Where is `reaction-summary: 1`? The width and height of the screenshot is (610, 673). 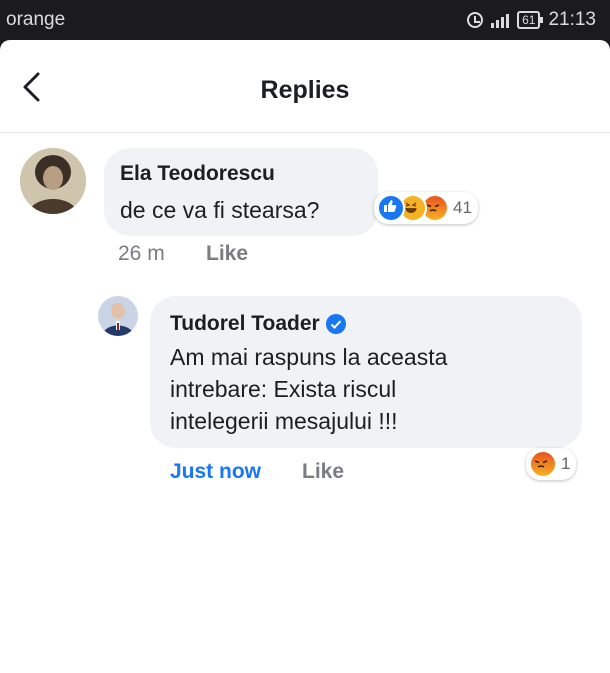
reaction-summary: 1 is located at coordinates (551, 464).